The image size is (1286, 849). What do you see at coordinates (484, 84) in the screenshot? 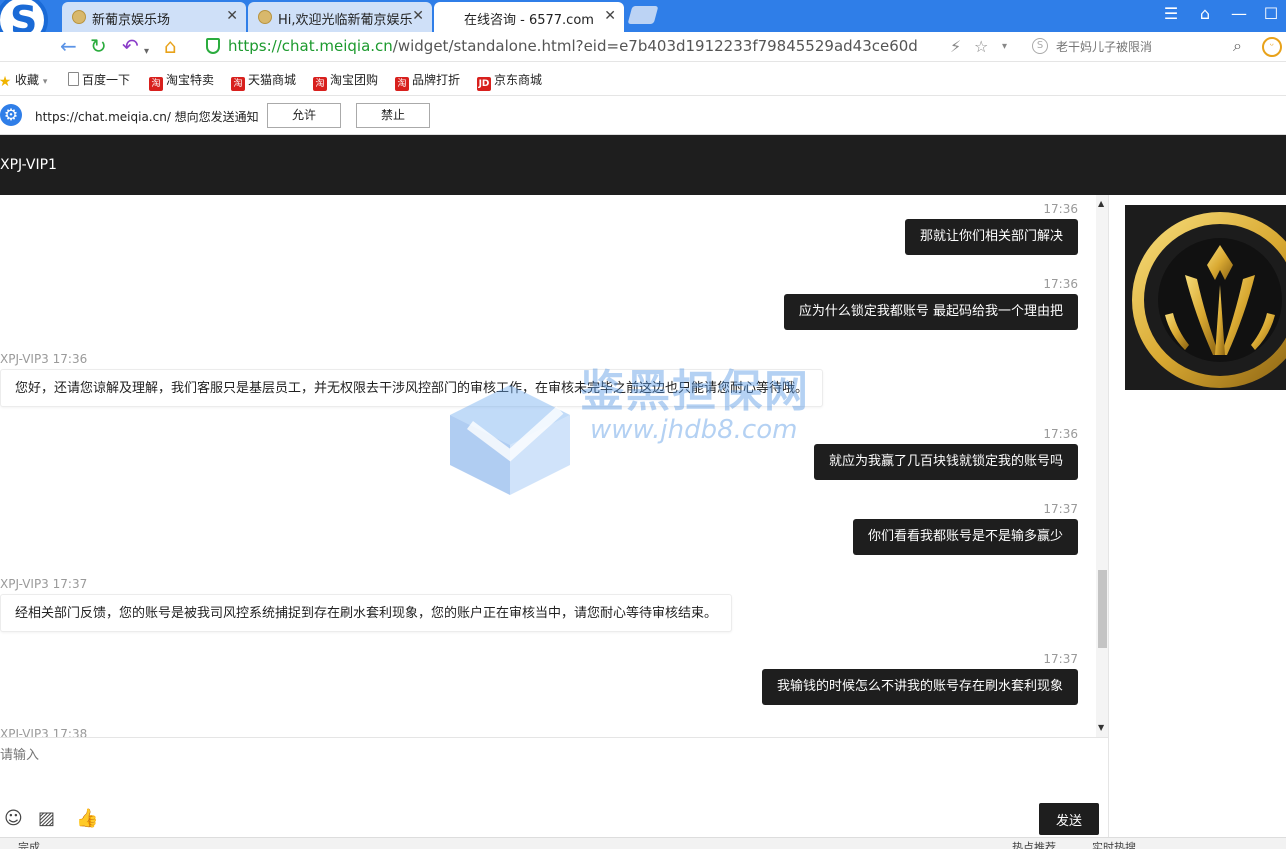
I see `jd-icon: JD` at bounding box center [484, 84].